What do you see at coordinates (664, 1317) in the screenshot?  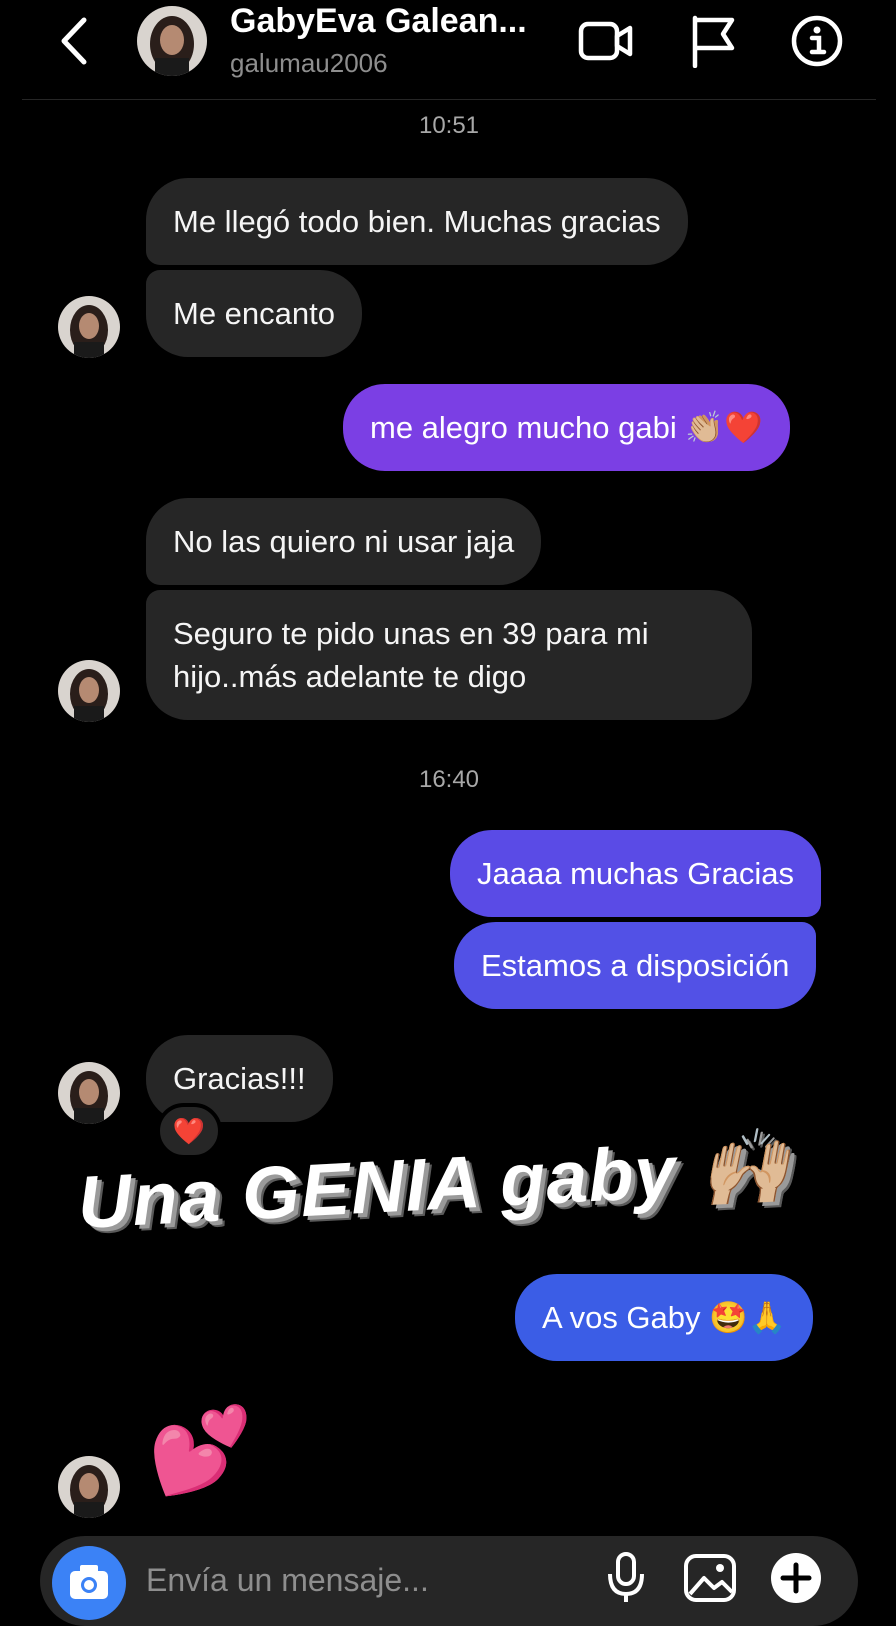 I see `message-bubble-outgoing: A vos Gaby 🤩🙏` at bounding box center [664, 1317].